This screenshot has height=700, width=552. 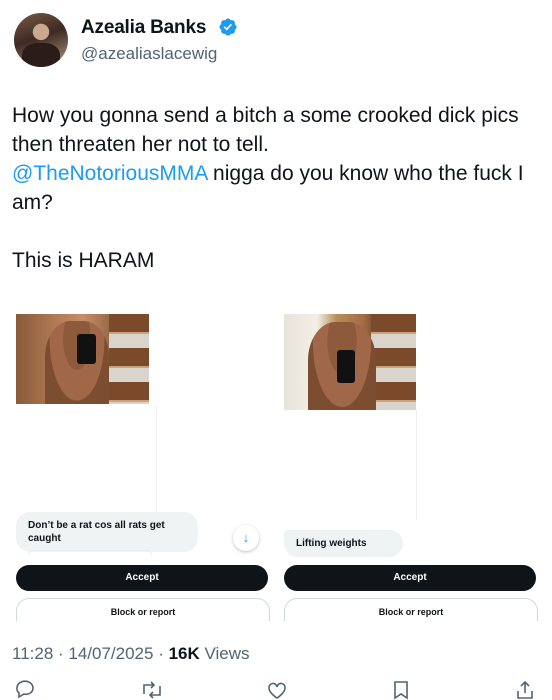 What do you see at coordinates (90, 552) in the screenshot?
I see `message-input` at bounding box center [90, 552].